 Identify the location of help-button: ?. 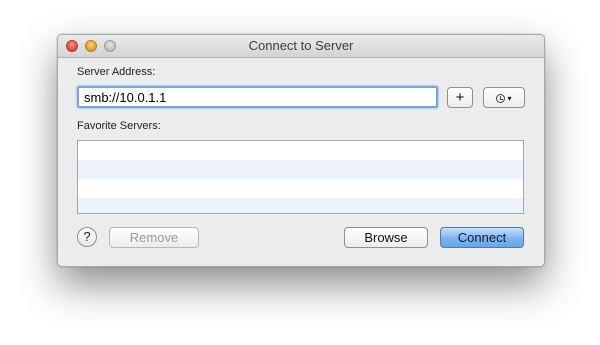
(87, 237).